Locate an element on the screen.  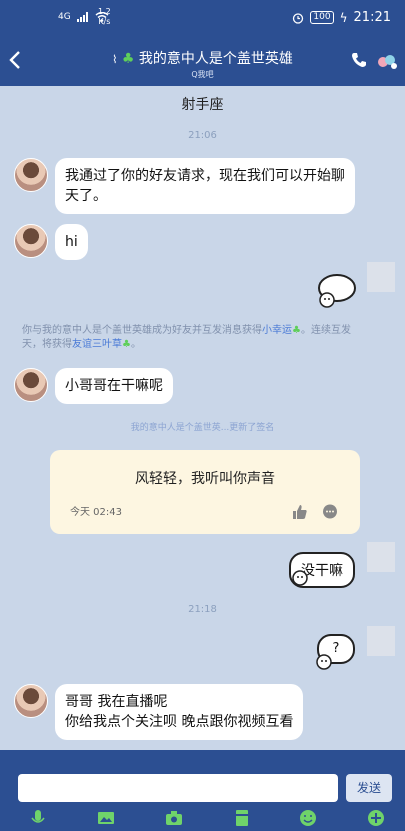
clock: 21:21 is located at coordinates (372, 17).